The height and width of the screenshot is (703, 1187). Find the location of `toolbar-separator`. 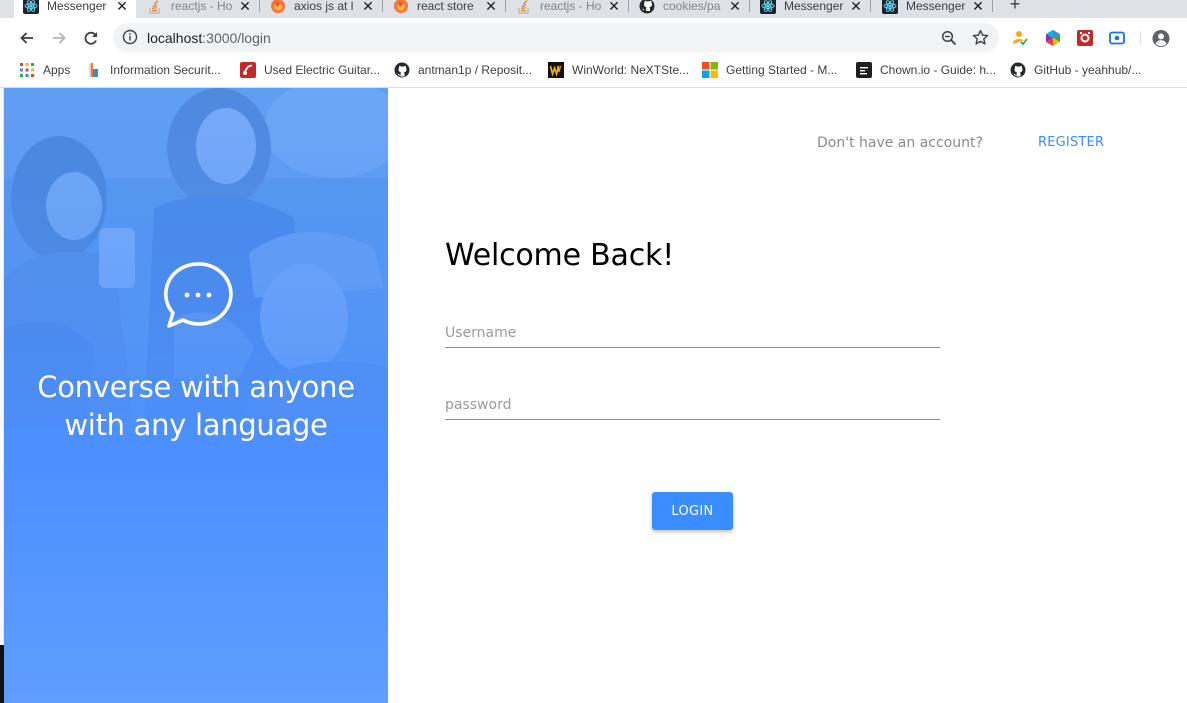

toolbar-separator is located at coordinates (1140, 38).